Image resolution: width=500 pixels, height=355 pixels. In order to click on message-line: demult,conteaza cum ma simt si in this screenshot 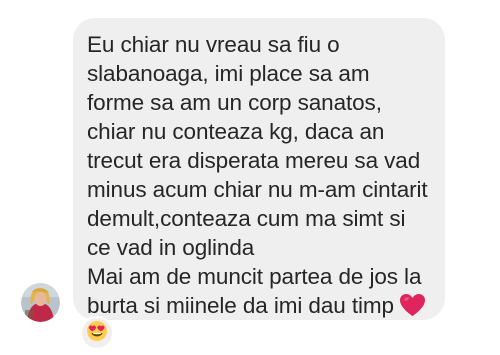, I will do `click(246, 218)`.